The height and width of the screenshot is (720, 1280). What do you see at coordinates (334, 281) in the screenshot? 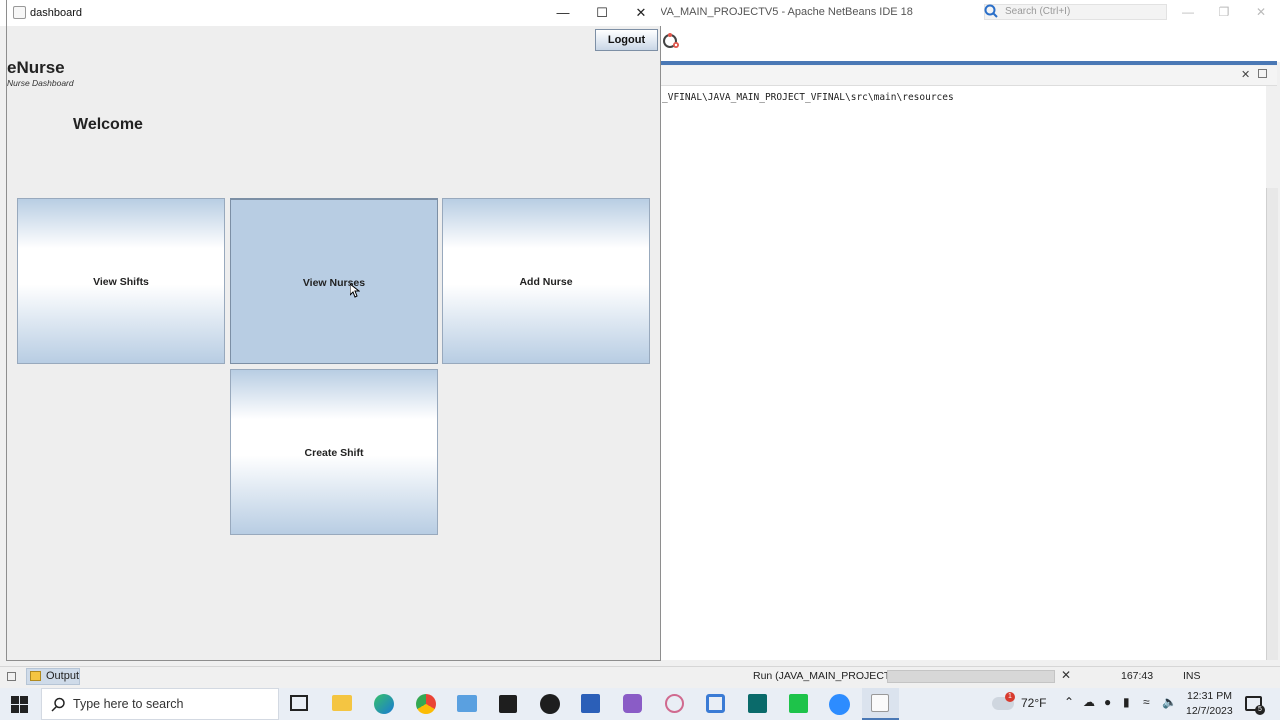
I see `view-nurses-button: View Nurses` at bounding box center [334, 281].